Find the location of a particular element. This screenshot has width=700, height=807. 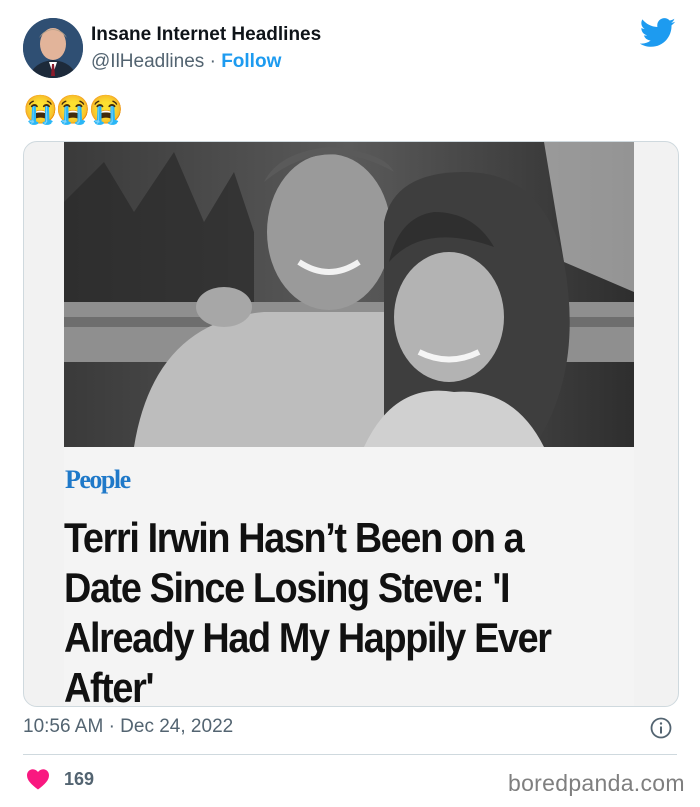

divider is located at coordinates (350, 754).